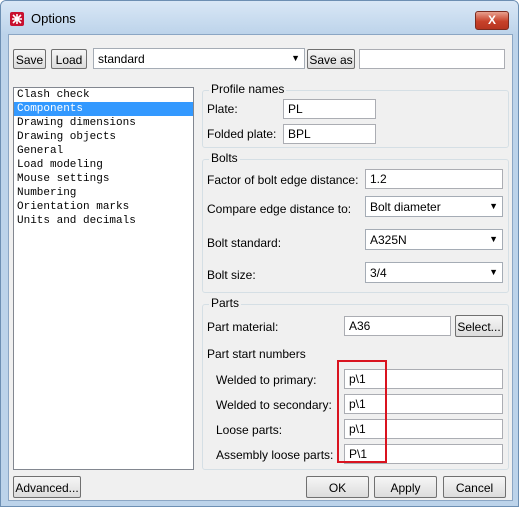  Describe the element at coordinates (331, 59) in the screenshot. I see `save-as-button: Save as` at that location.